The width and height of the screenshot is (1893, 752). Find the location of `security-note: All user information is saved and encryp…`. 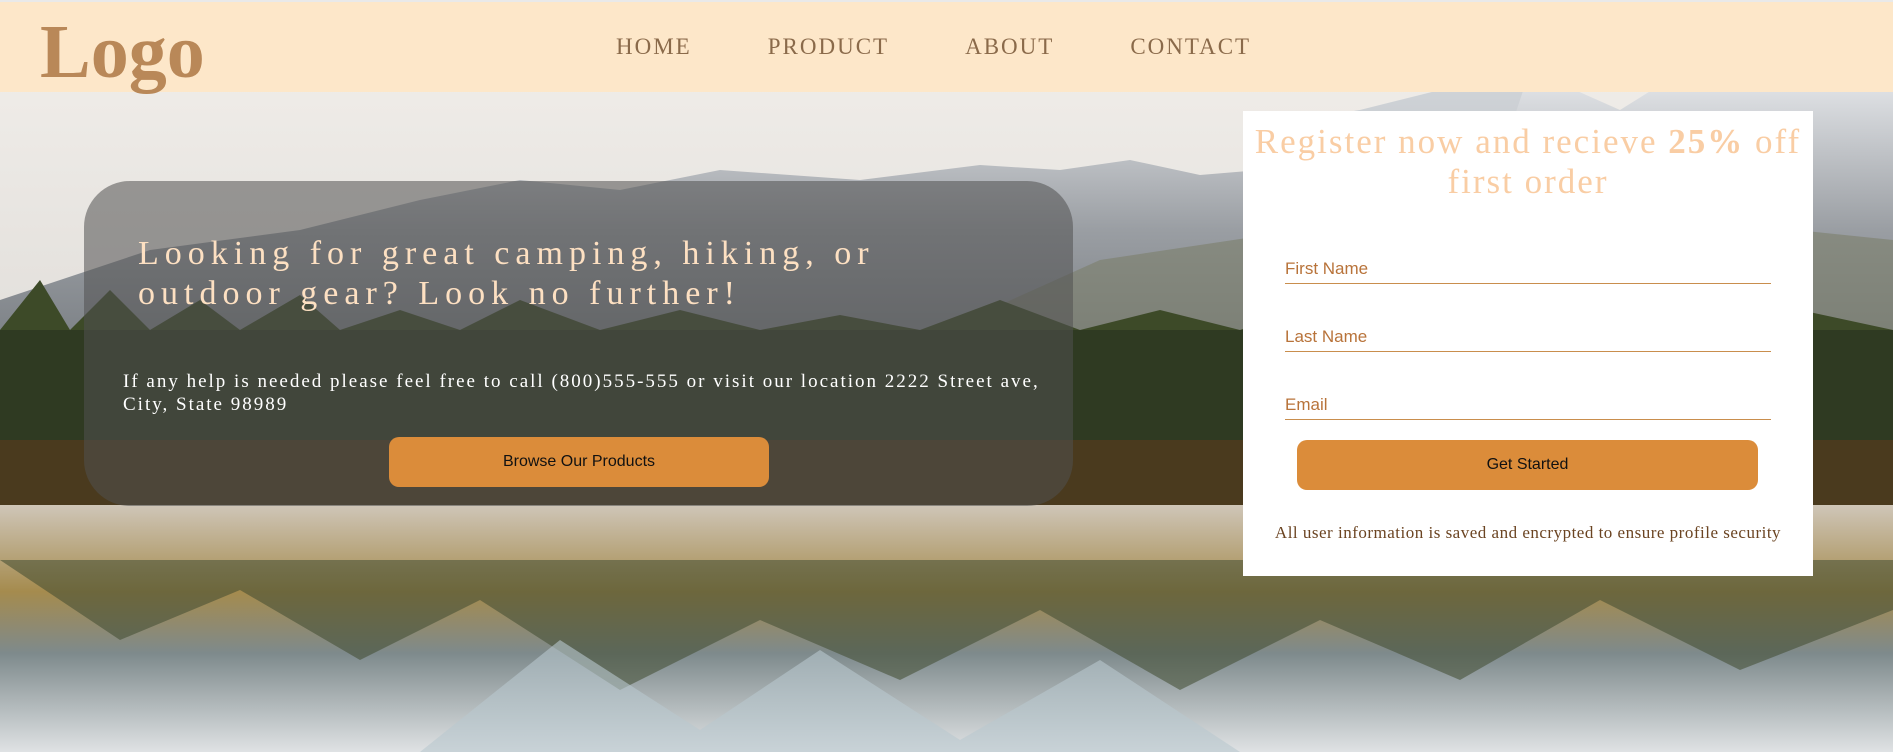

security-note: All user information is saved and encryp… is located at coordinates (1528, 532).